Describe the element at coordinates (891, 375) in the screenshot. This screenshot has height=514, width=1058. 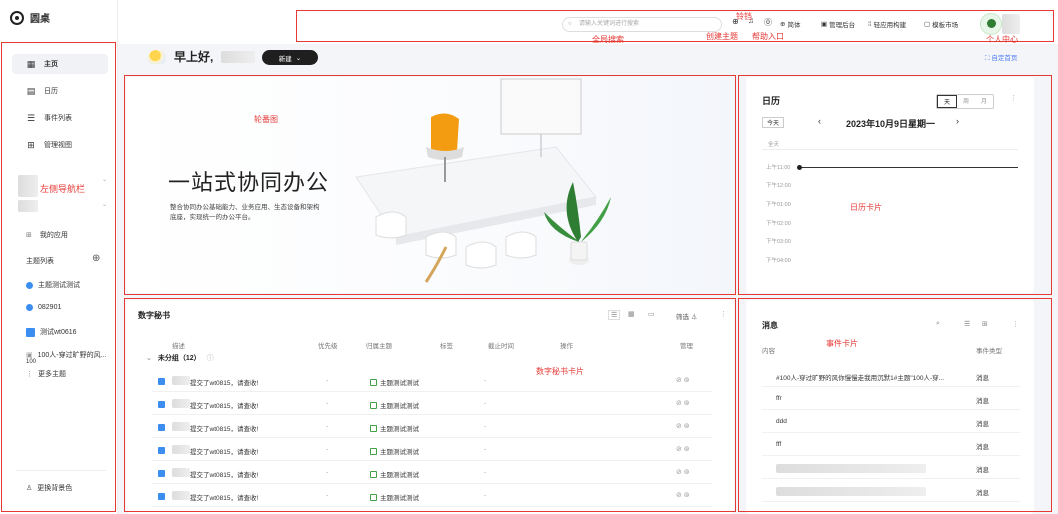
I see `message-row: #100人-穿过旷野的风你慢慢走我用沉默1#主题"100人-穿... 消息` at that location.